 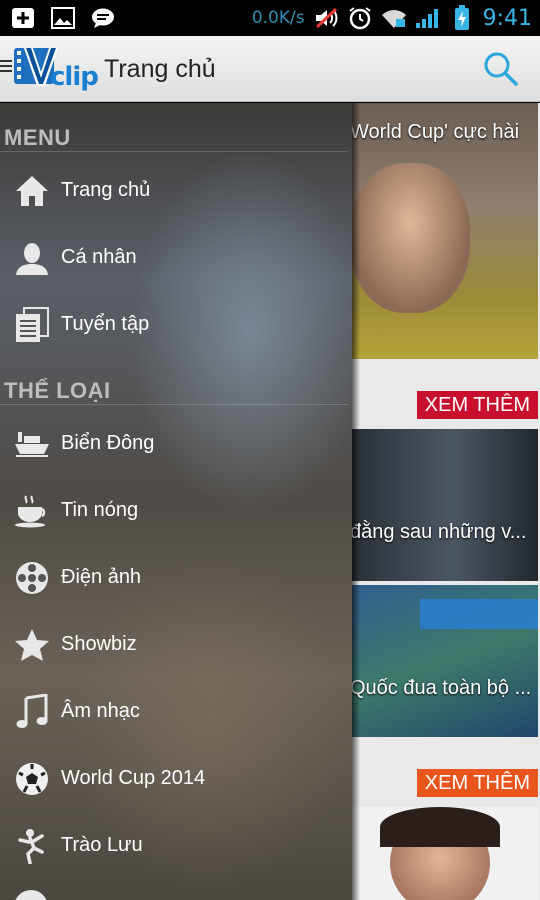 I want to click on drawer-item-am-nhac: Âm nhạc, so click(x=175, y=711).